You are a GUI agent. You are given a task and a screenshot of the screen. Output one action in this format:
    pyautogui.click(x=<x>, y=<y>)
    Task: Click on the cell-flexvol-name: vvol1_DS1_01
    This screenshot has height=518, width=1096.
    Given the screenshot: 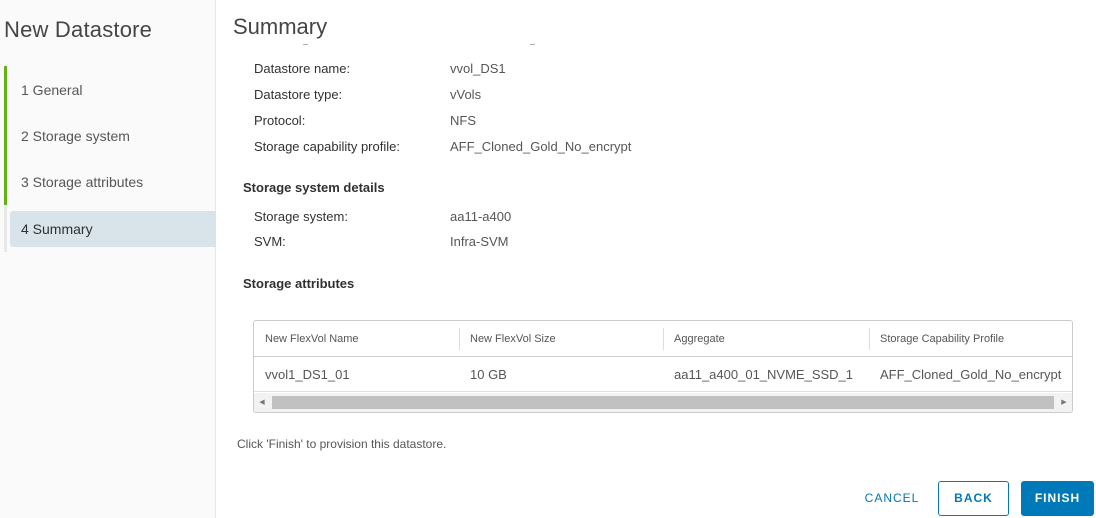 What is the action you would take?
    pyautogui.click(x=307, y=374)
    